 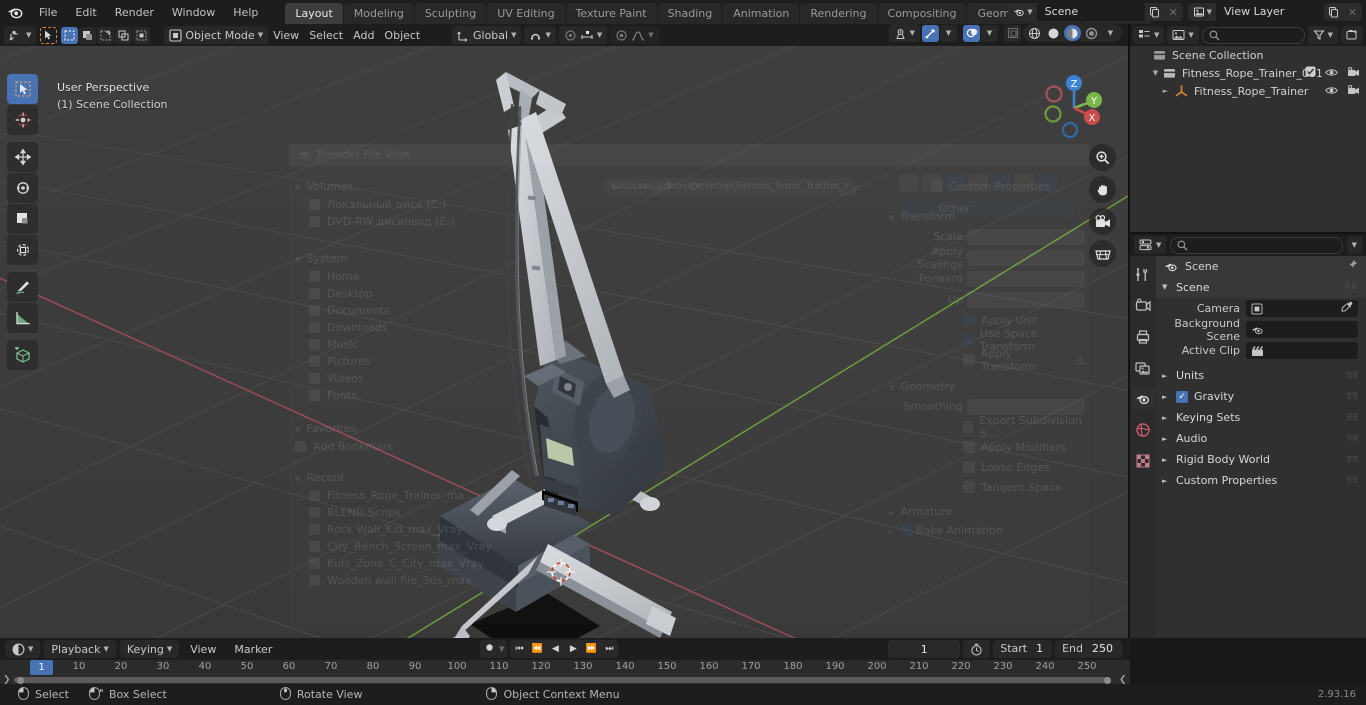 What do you see at coordinates (1261, 480) in the screenshot?
I see `section-custom-properties: ► Custom Properties ⠿⠿` at bounding box center [1261, 480].